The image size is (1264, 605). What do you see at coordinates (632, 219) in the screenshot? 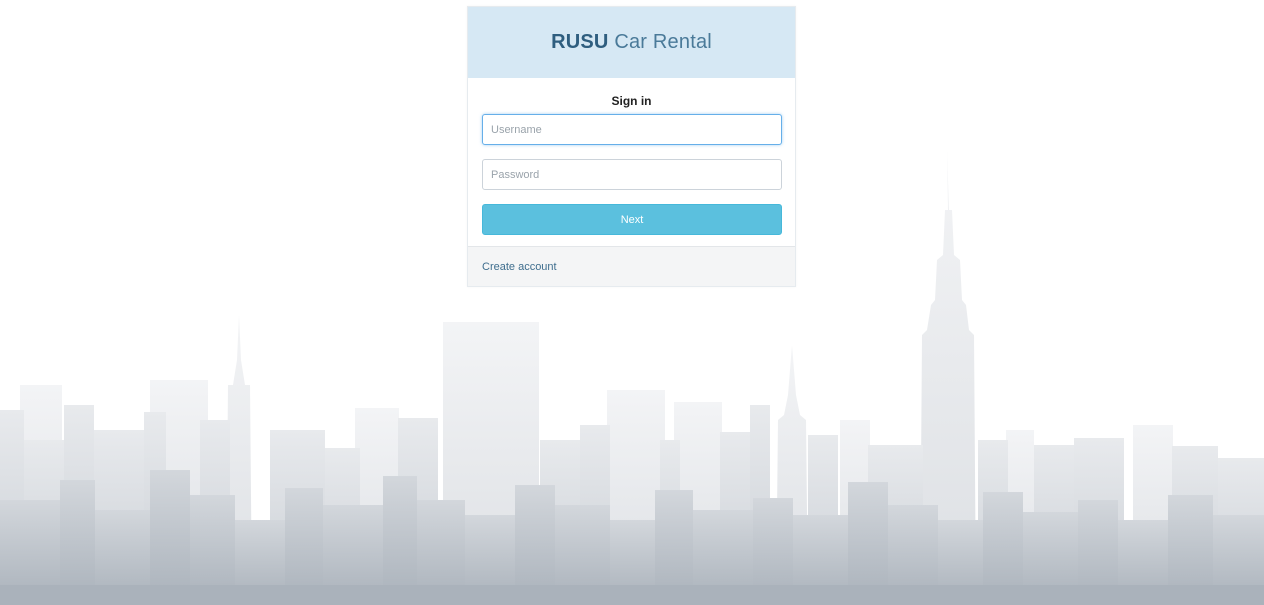
I see `next-button: Next` at bounding box center [632, 219].